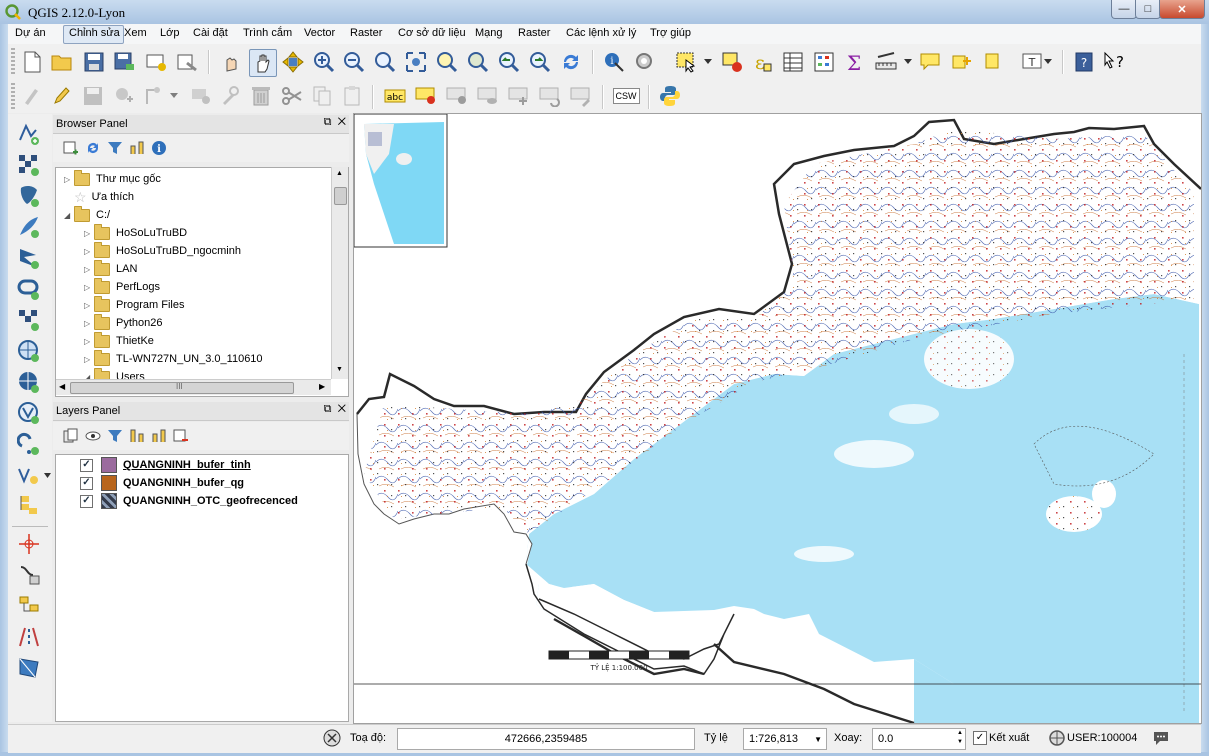  I want to click on pan-map-icon, so click(263, 63).